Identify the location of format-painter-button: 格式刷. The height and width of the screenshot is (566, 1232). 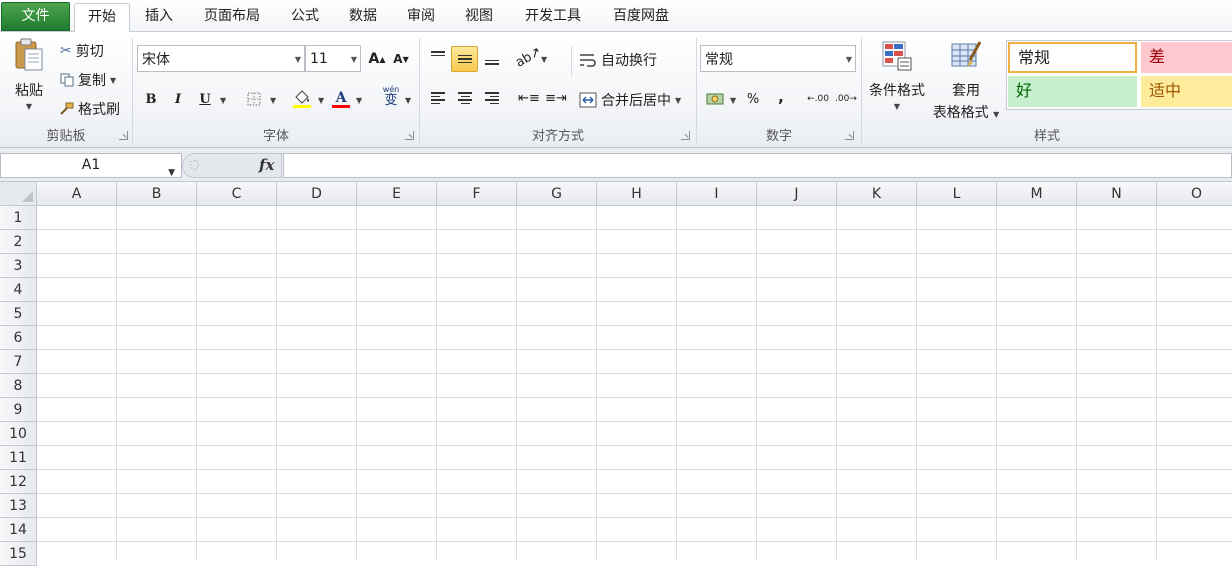
(89, 109).